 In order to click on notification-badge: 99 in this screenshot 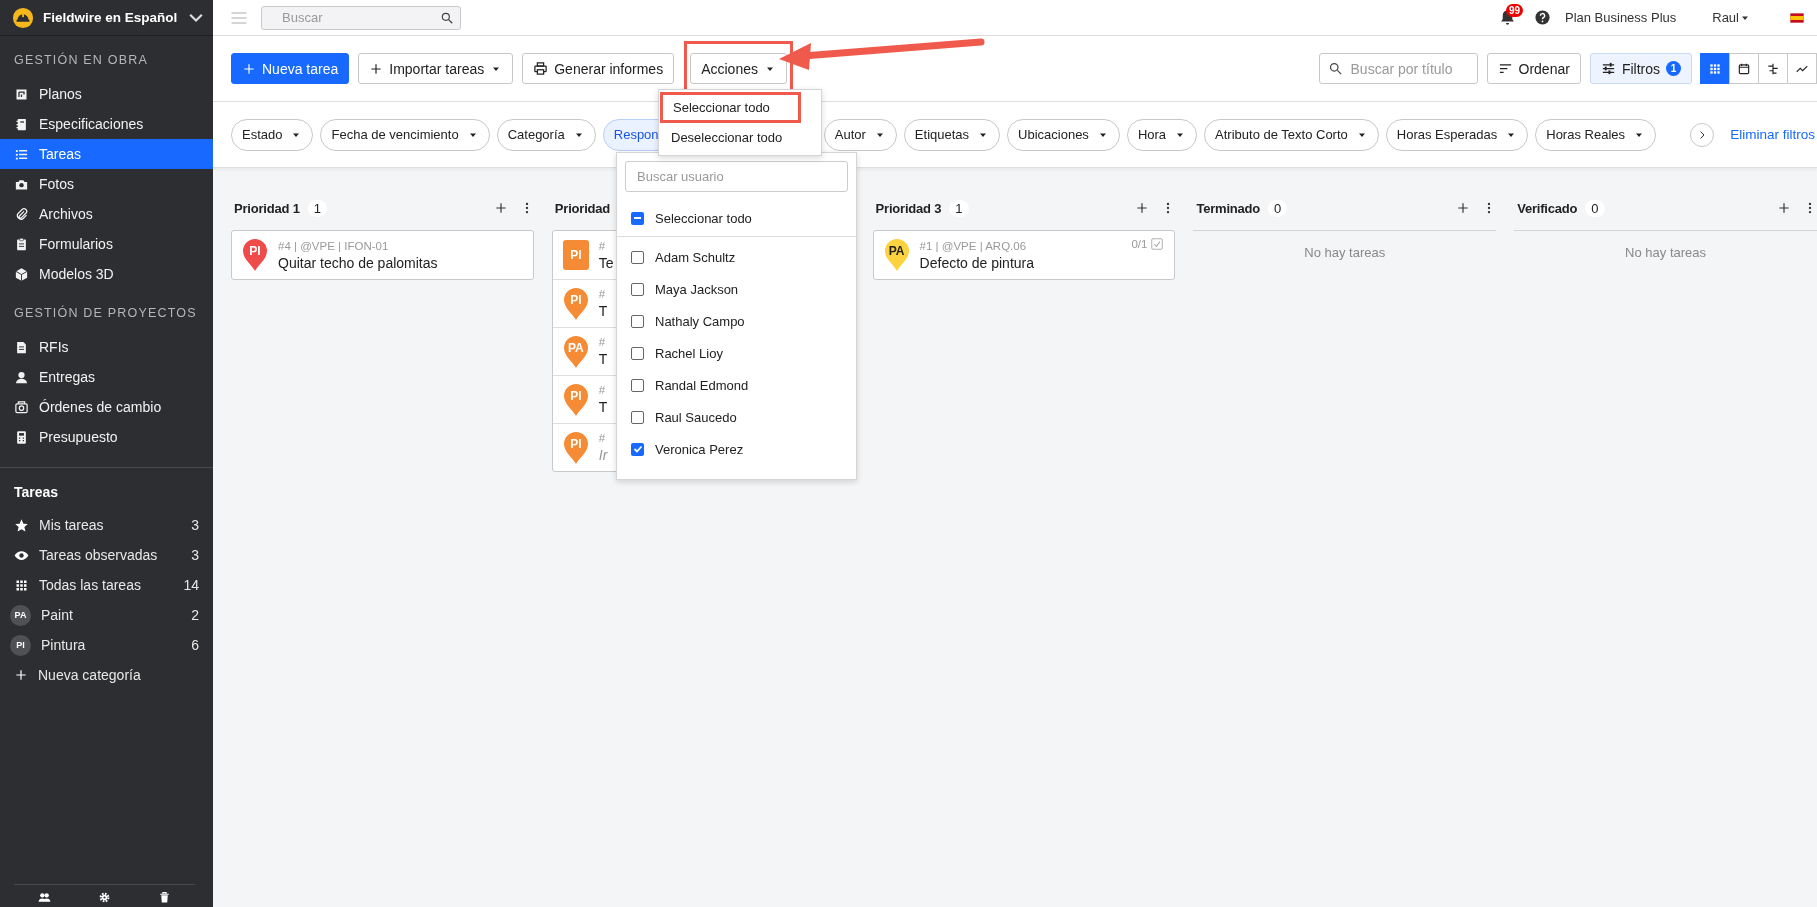, I will do `click(1514, 10)`.